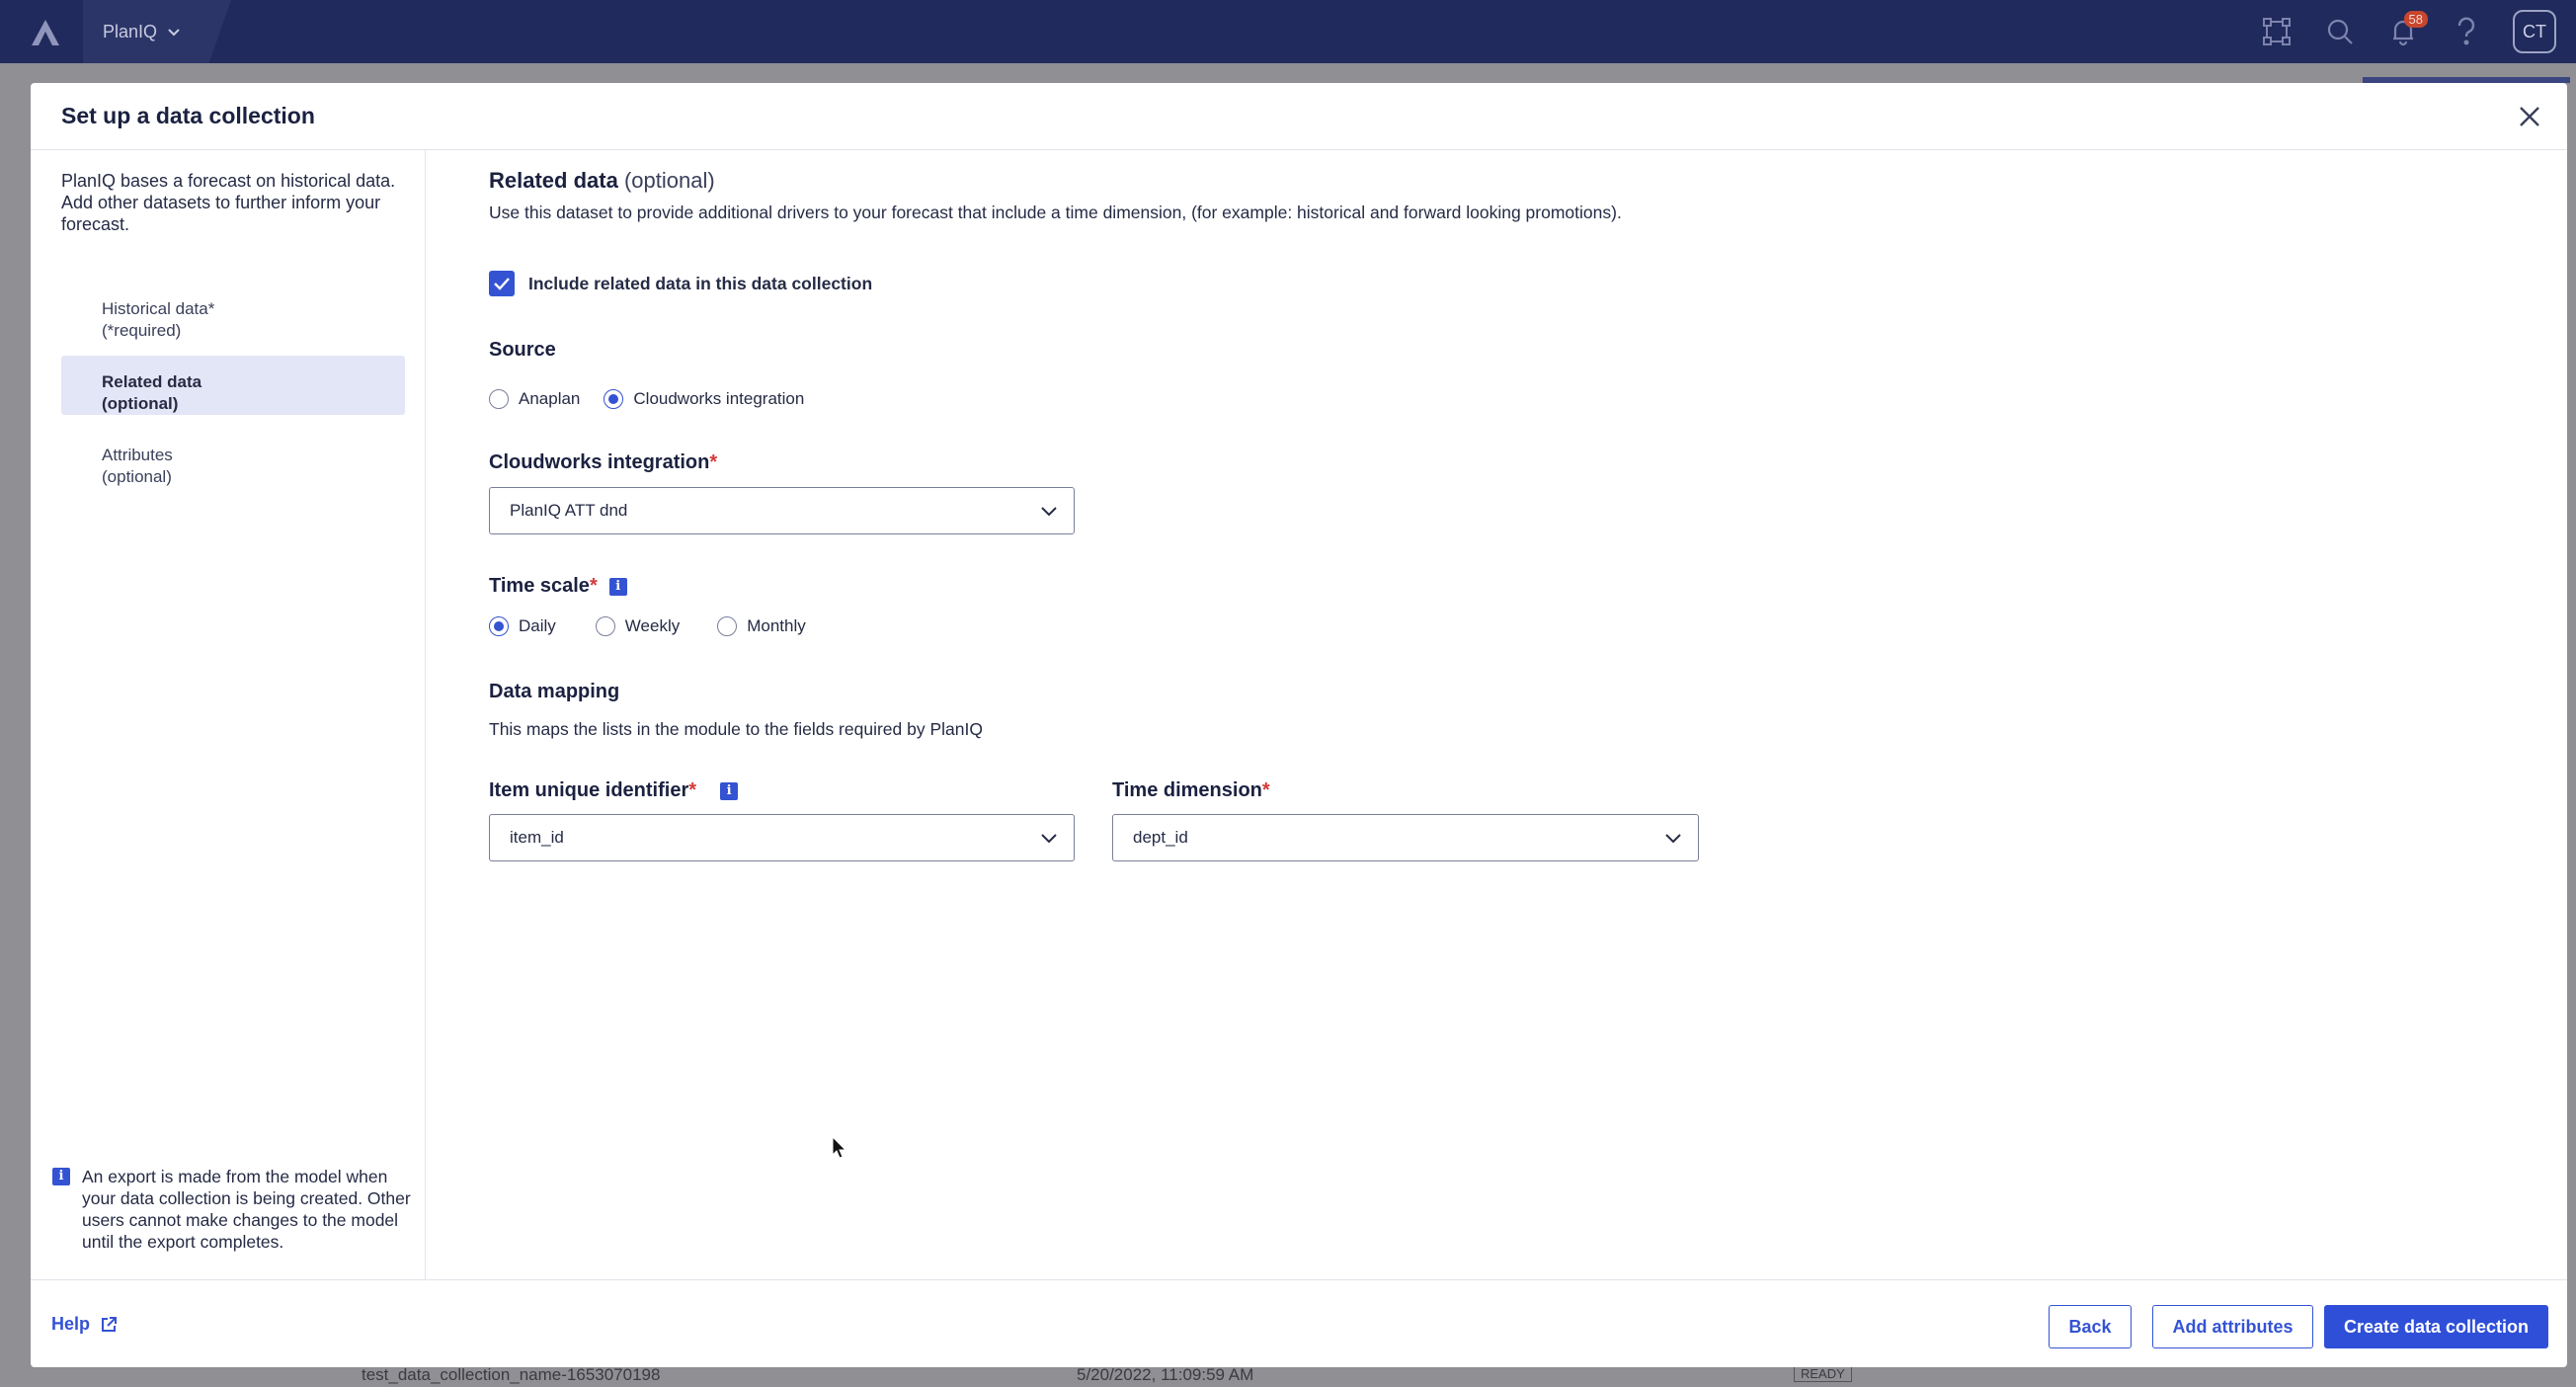 The width and height of the screenshot is (2576, 1387). I want to click on external-link-icon, so click(110, 1324).